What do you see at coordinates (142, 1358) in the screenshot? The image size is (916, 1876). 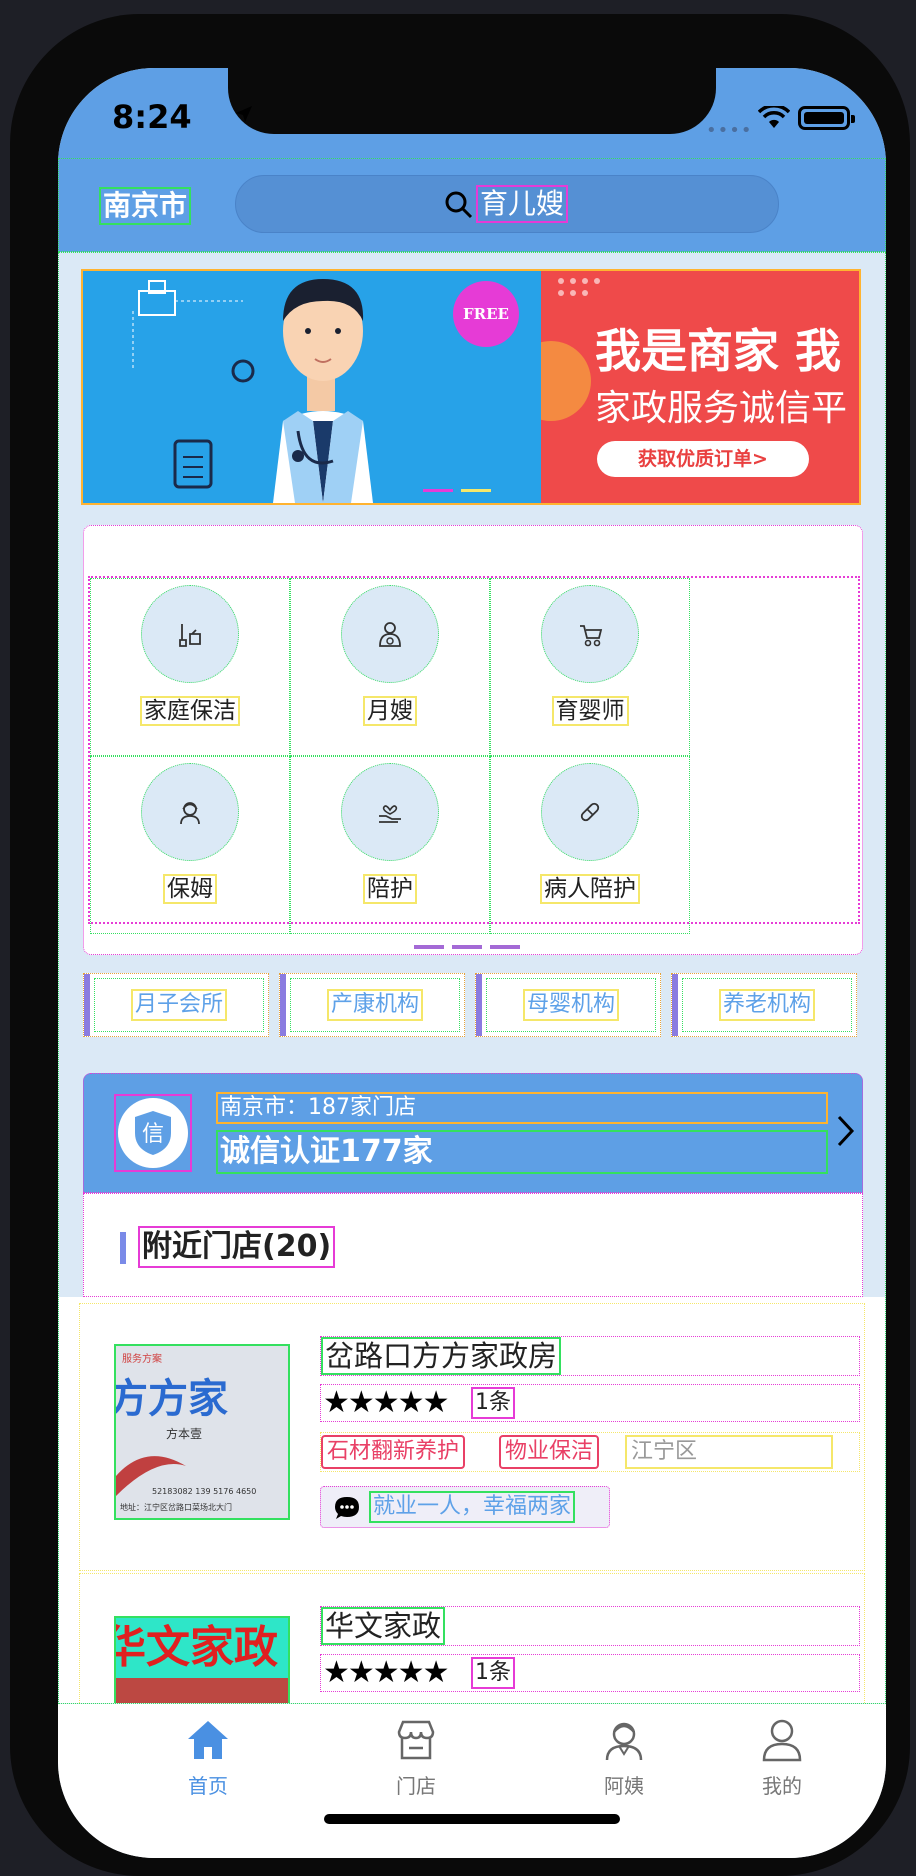 I see `svg-text: 服务方案` at bounding box center [142, 1358].